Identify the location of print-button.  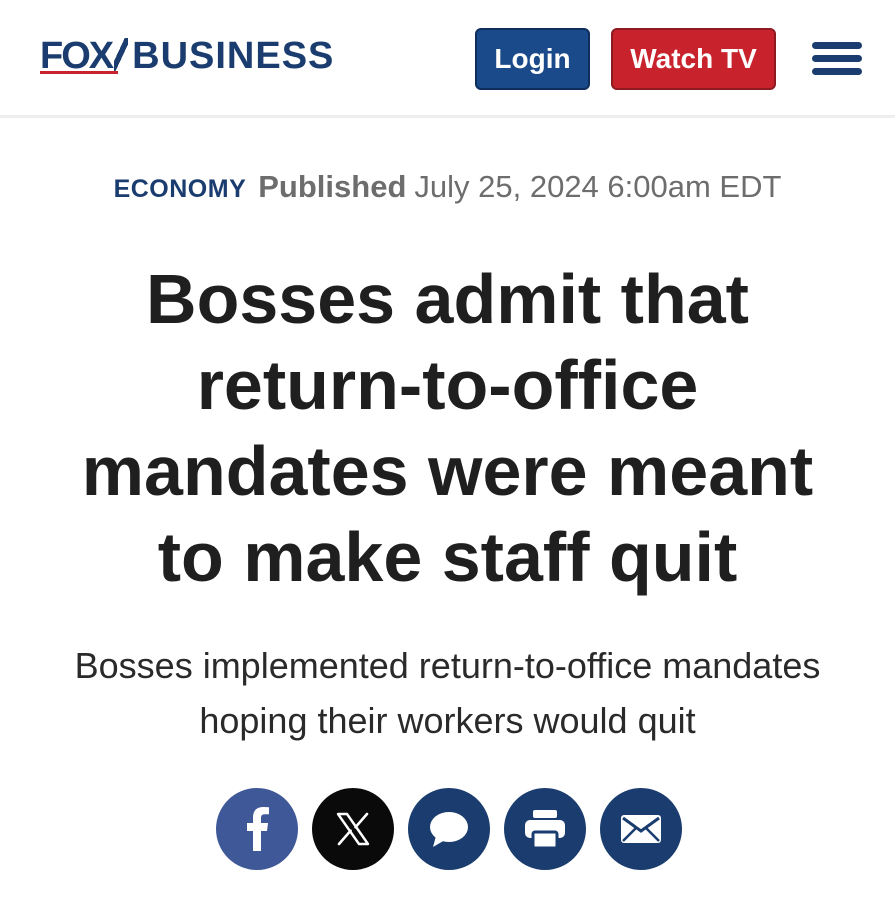
(545, 829).